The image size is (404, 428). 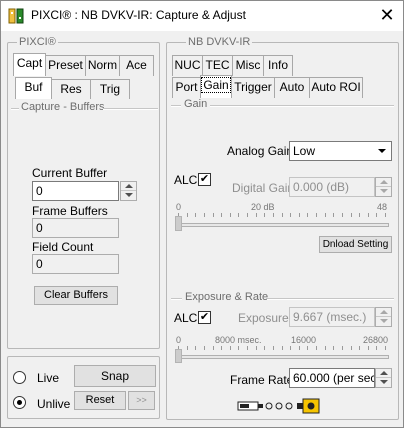 What do you see at coordinates (179, 207) in the screenshot?
I see `gain-scale-min: 0` at bounding box center [179, 207].